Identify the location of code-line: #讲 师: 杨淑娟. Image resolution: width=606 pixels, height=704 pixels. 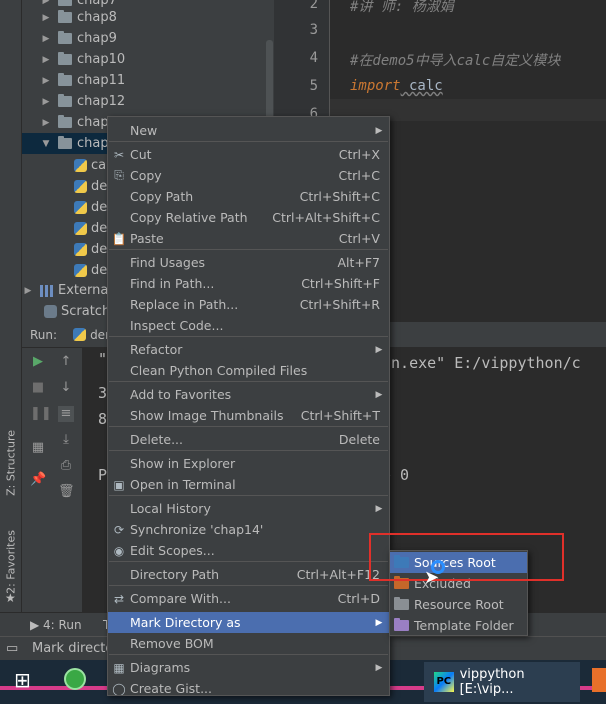
(402, 8).